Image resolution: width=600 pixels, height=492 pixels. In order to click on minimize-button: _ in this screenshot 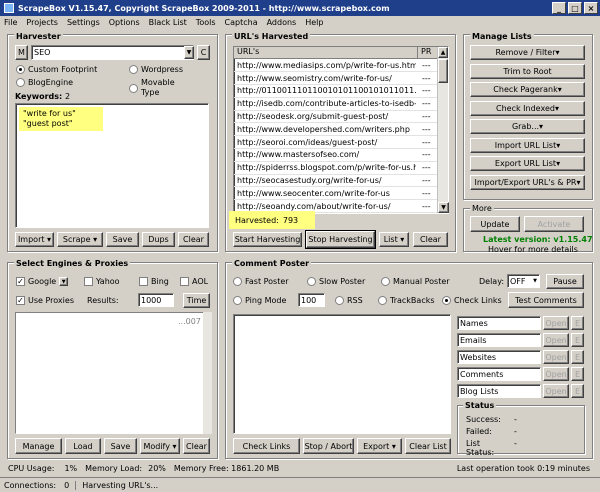, I will do `click(559, 8)`.